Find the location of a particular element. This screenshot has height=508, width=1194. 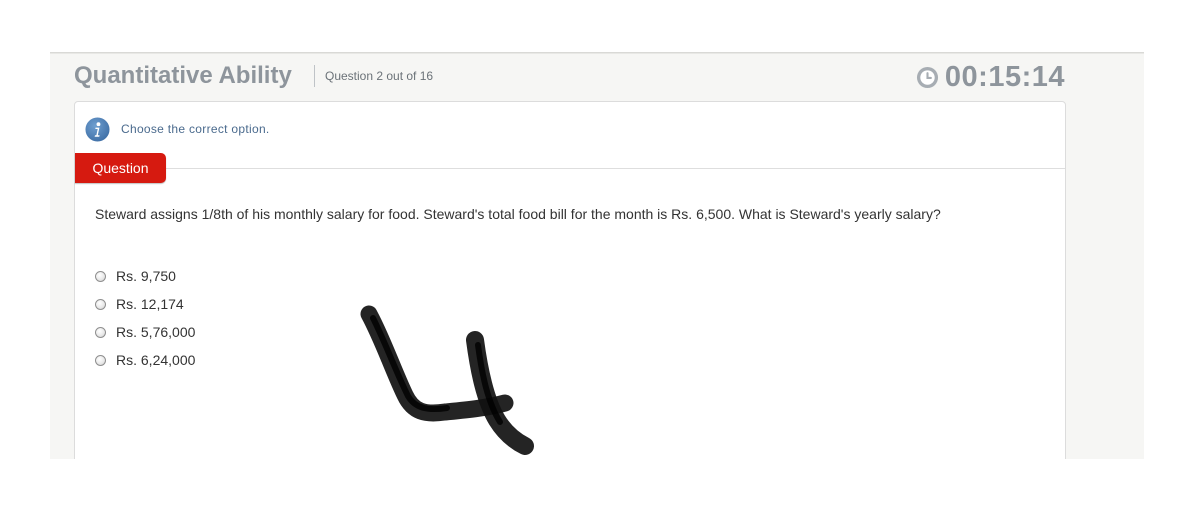

header-divider is located at coordinates (314, 76).